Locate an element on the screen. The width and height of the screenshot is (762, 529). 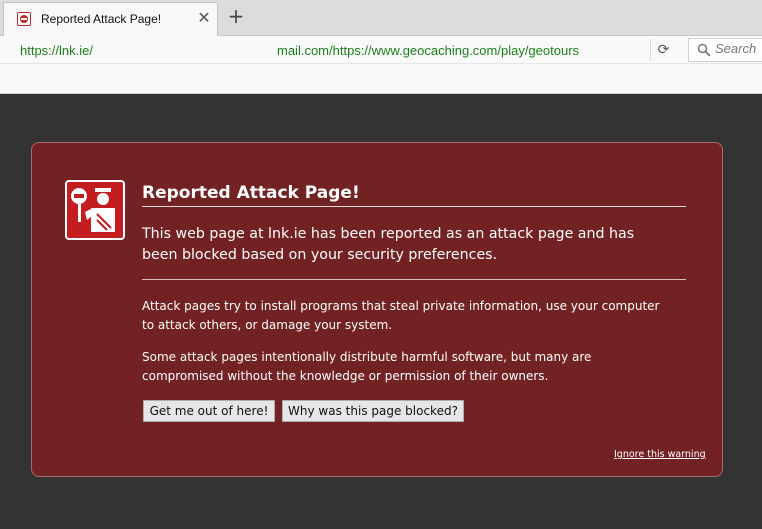
reload-icon: ⟳ is located at coordinates (663, 50).